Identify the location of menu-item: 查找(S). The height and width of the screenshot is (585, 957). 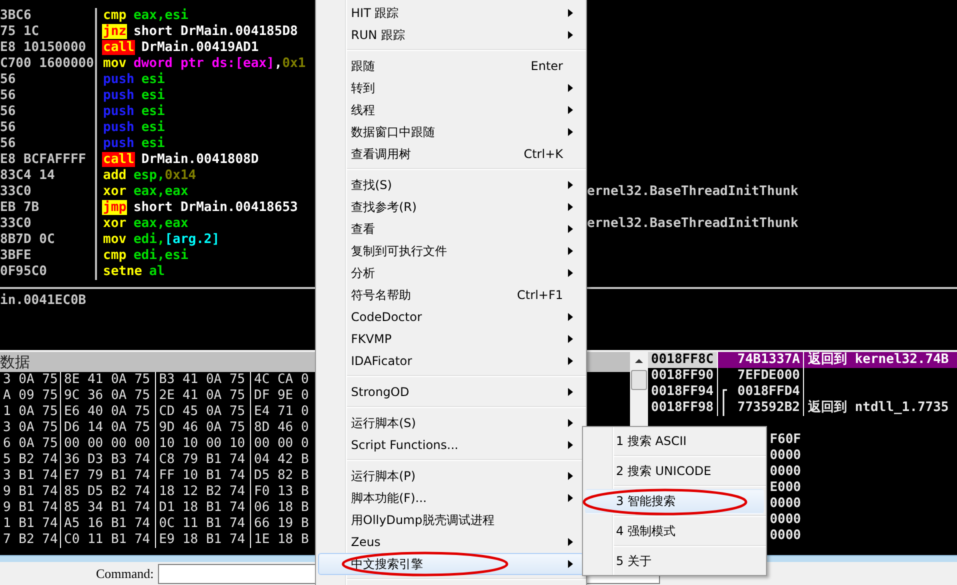
(451, 185).